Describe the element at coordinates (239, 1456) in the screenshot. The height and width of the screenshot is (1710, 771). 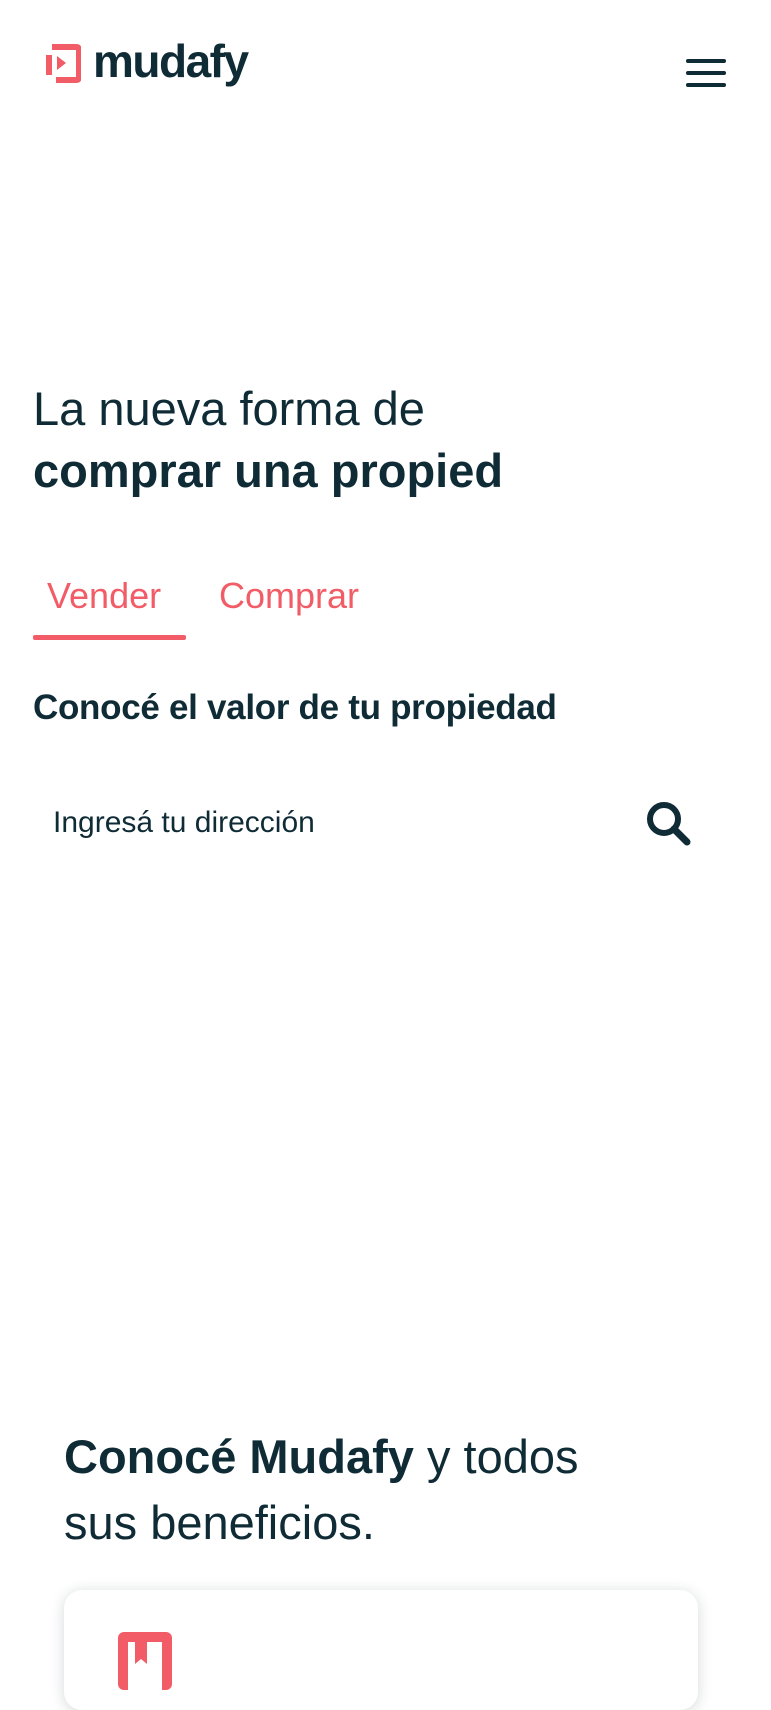
I see `benefits-title-bold: Conocé Mudafy` at that location.